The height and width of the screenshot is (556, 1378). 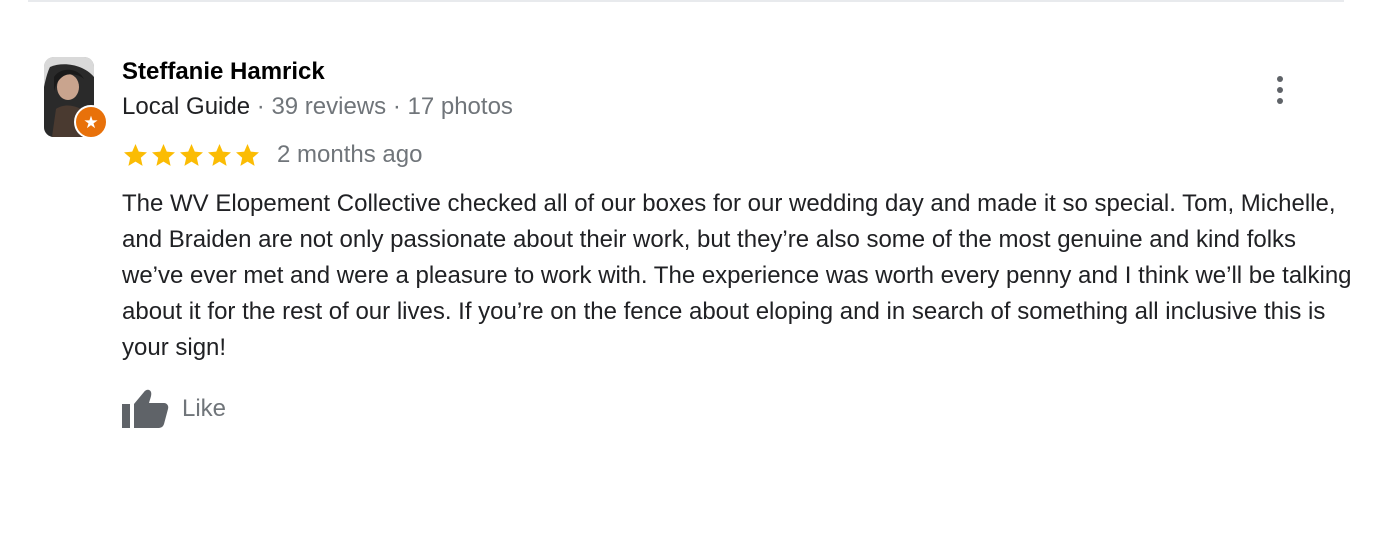 I want to click on reviewer-meta: Local Guide · 39 reviews · 17 photos, so click(x=317, y=107).